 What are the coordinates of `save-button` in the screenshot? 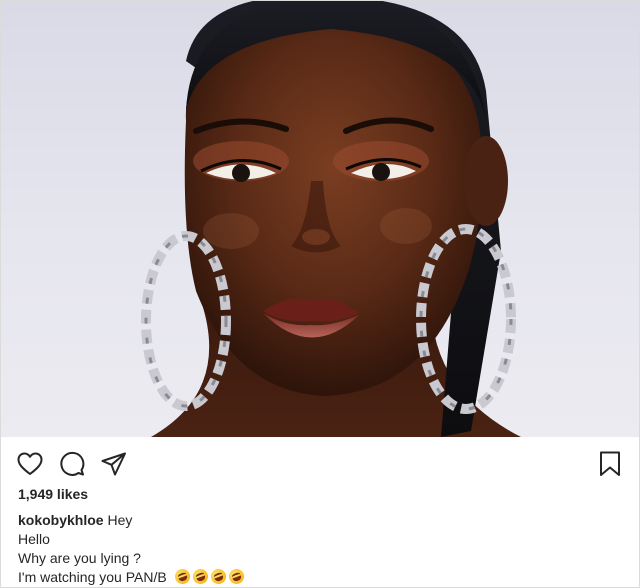 It's located at (610, 464).